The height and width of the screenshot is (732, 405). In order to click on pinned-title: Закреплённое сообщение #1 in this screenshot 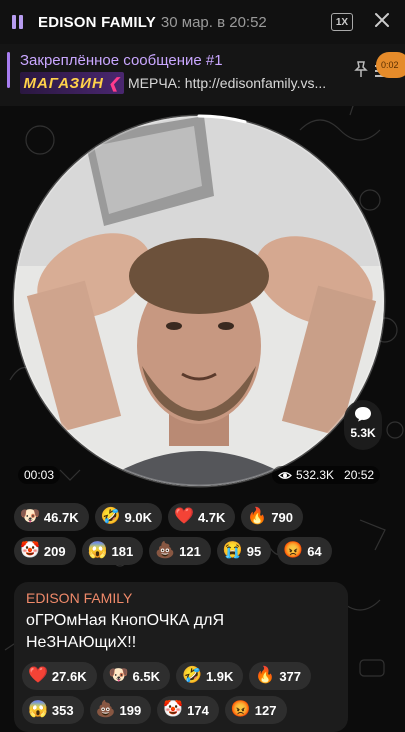, I will do `click(121, 60)`.